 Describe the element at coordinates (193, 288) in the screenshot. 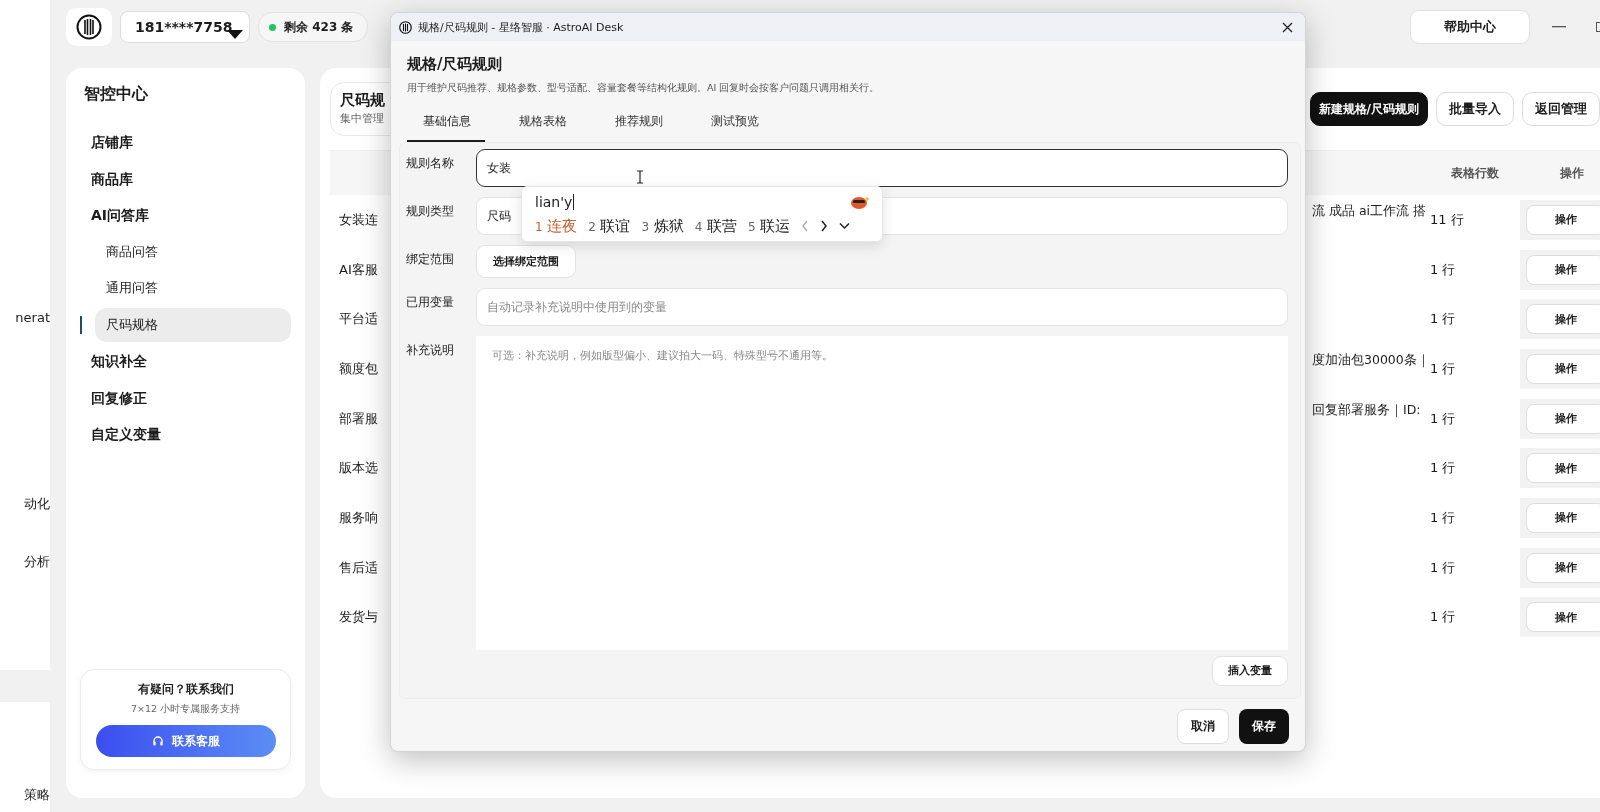

I see `sidebar-subitem: 通用问答` at that location.